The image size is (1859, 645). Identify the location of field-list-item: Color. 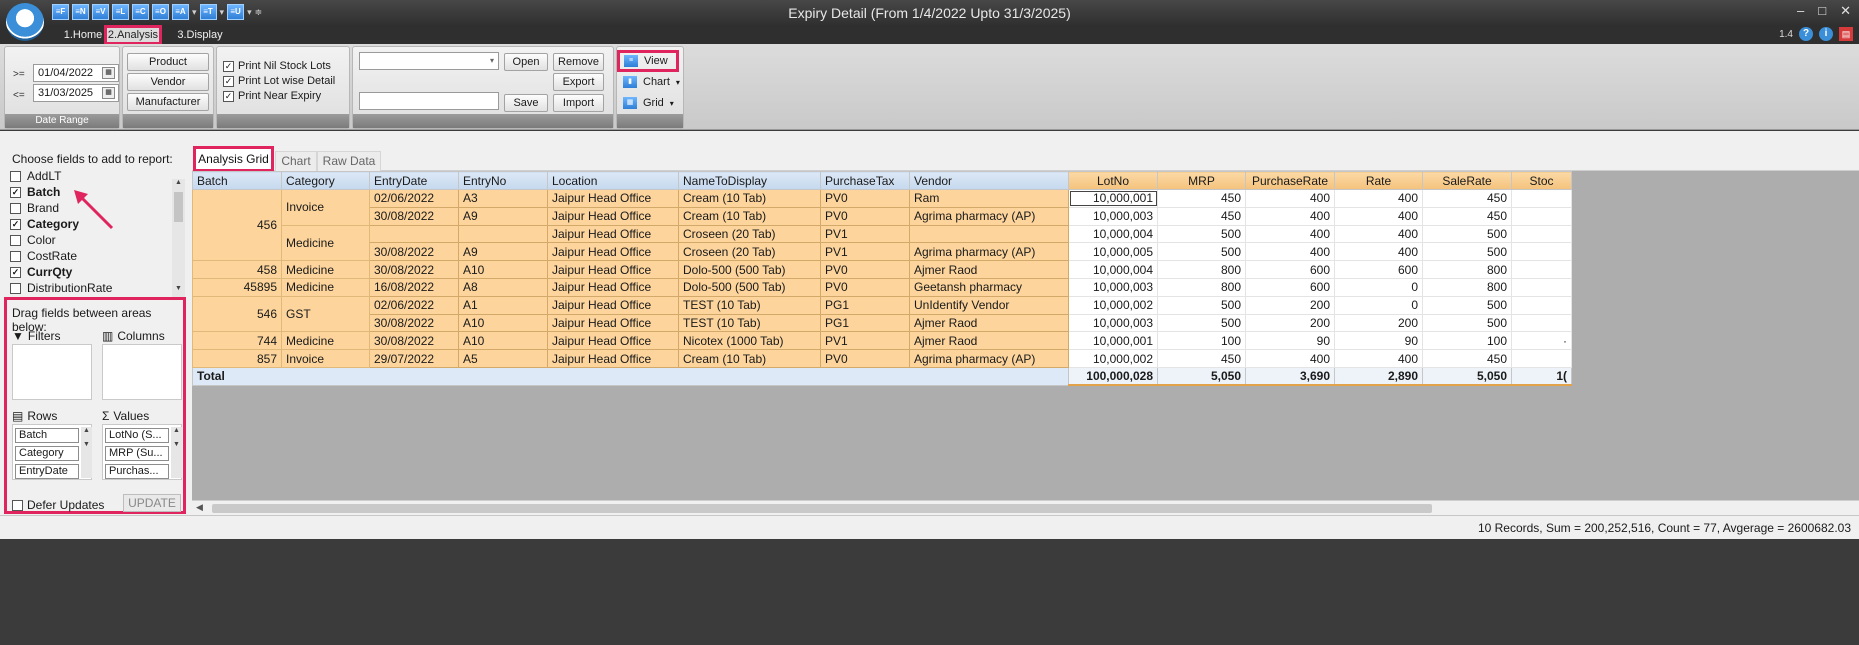
(91, 240).